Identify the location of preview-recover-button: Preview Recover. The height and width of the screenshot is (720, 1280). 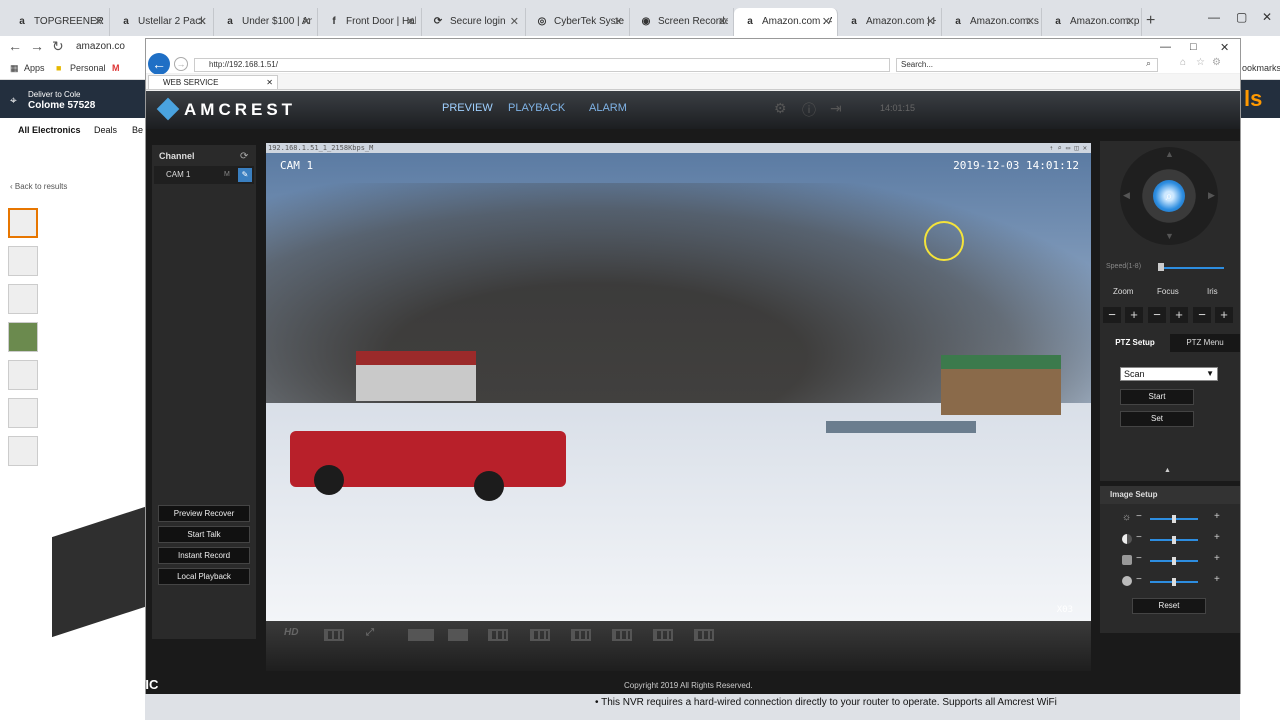
(204, 513).